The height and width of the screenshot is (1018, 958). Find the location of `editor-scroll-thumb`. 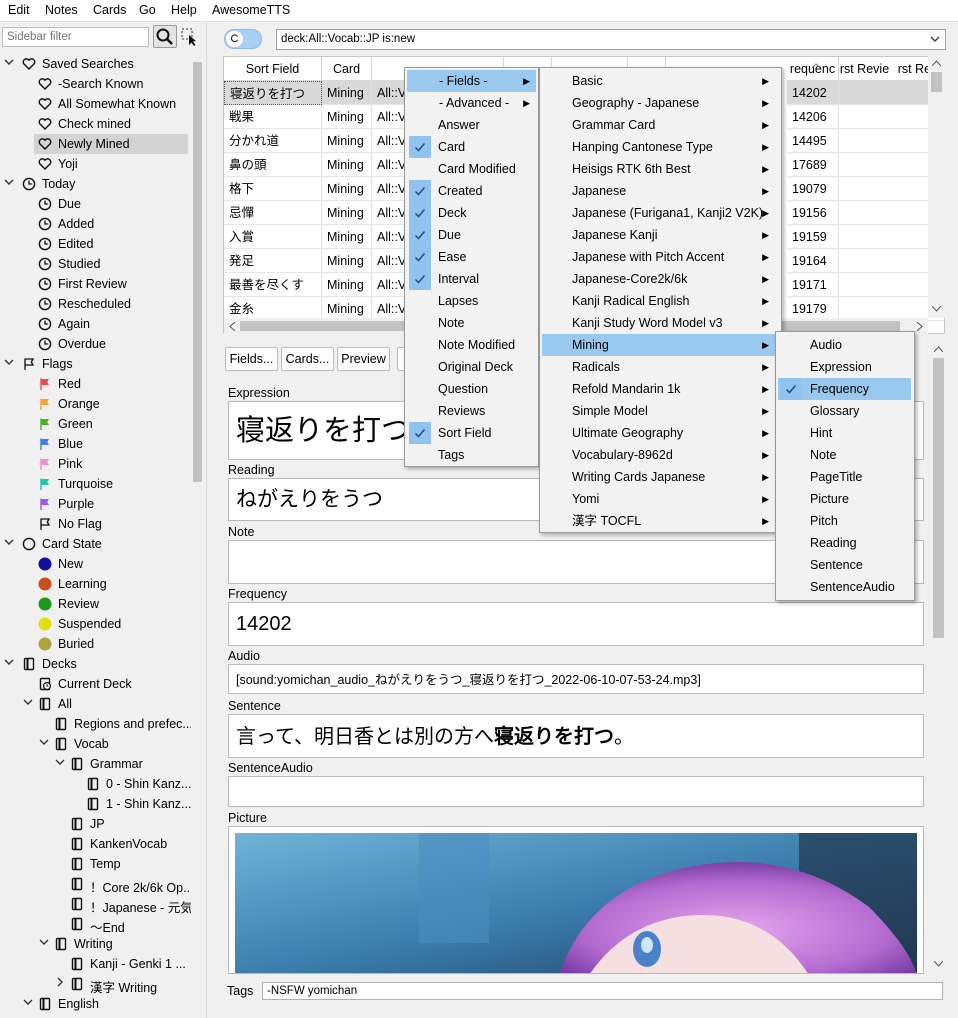

editor-scroll-thumb is located at coordinates (938, 498).